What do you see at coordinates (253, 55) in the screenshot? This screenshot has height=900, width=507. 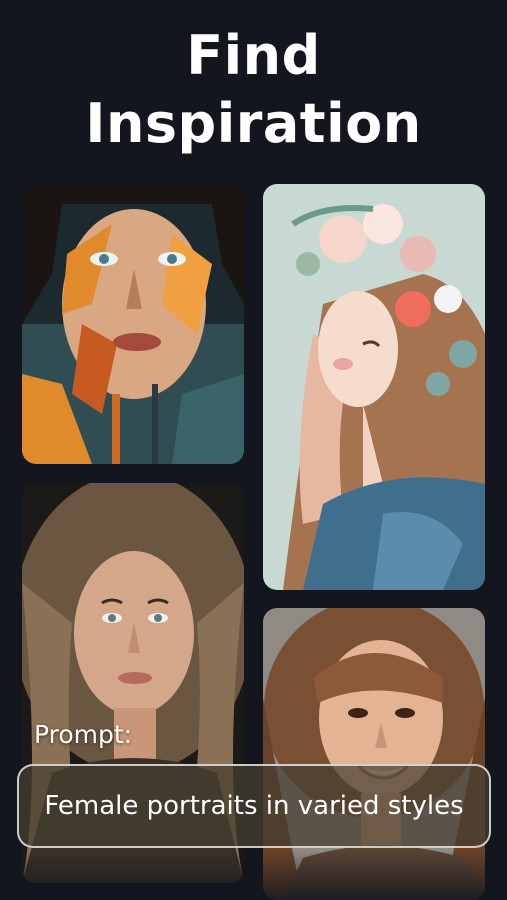 I see `title-line-1: Find` at bounding box center [253, 55].